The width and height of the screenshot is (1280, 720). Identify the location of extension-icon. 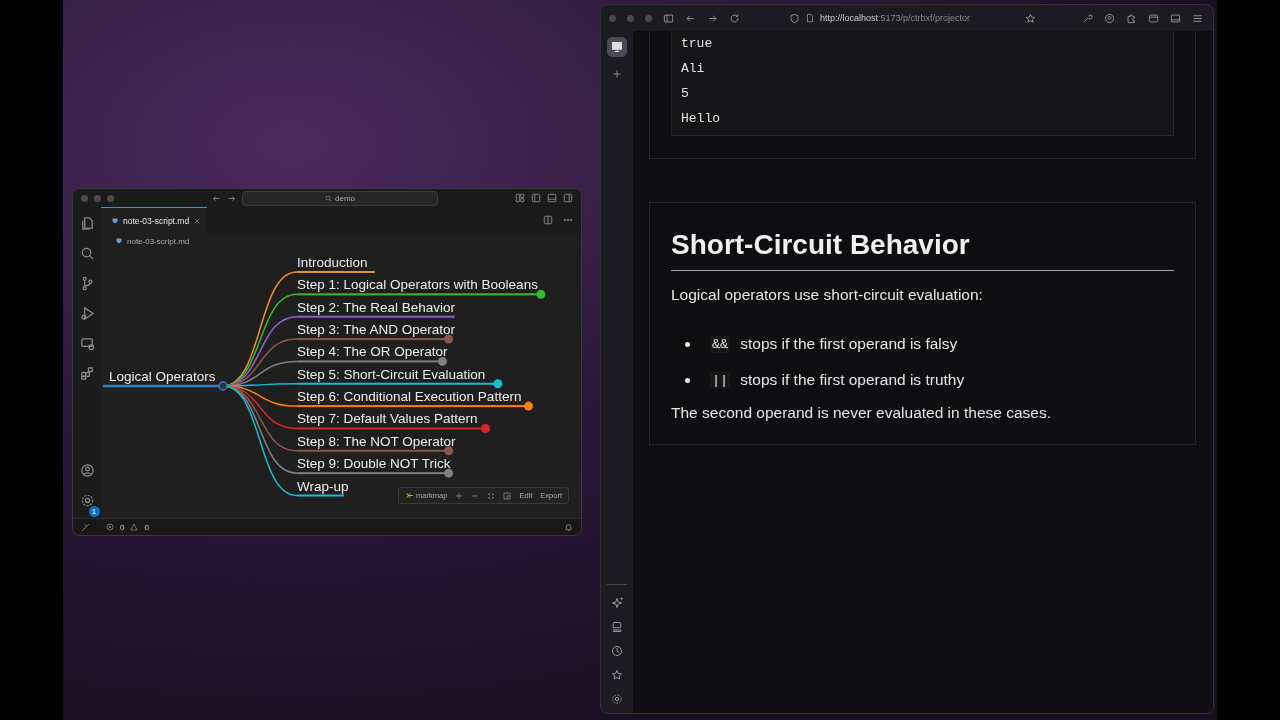
(1131, 18).